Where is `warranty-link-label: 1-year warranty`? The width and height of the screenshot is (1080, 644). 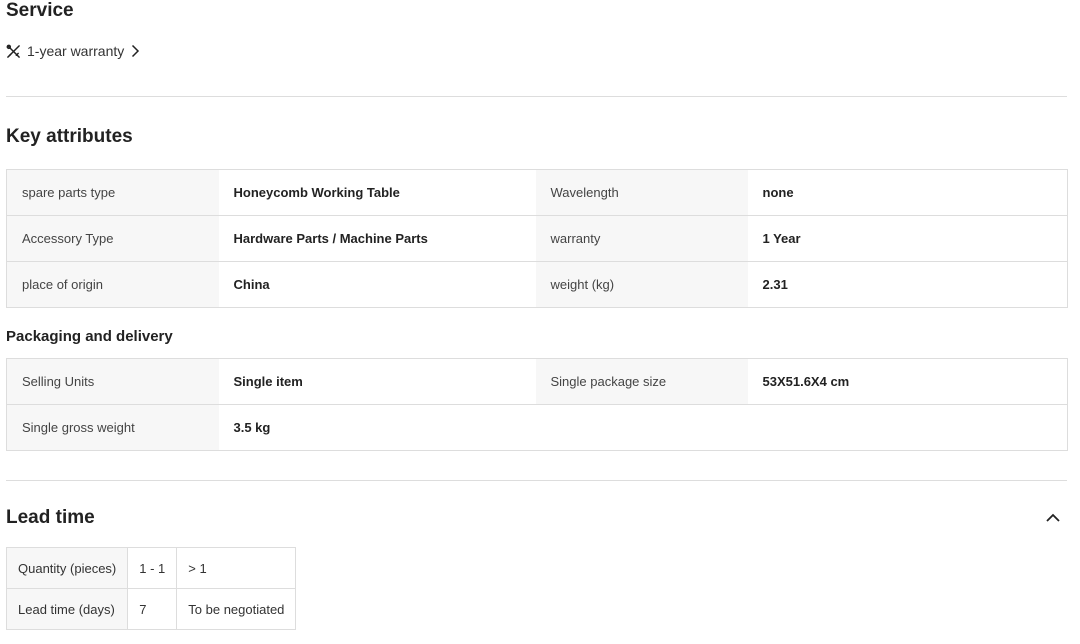
warranty-link-label: 1-year warranty is located at coordinates (76, 51).